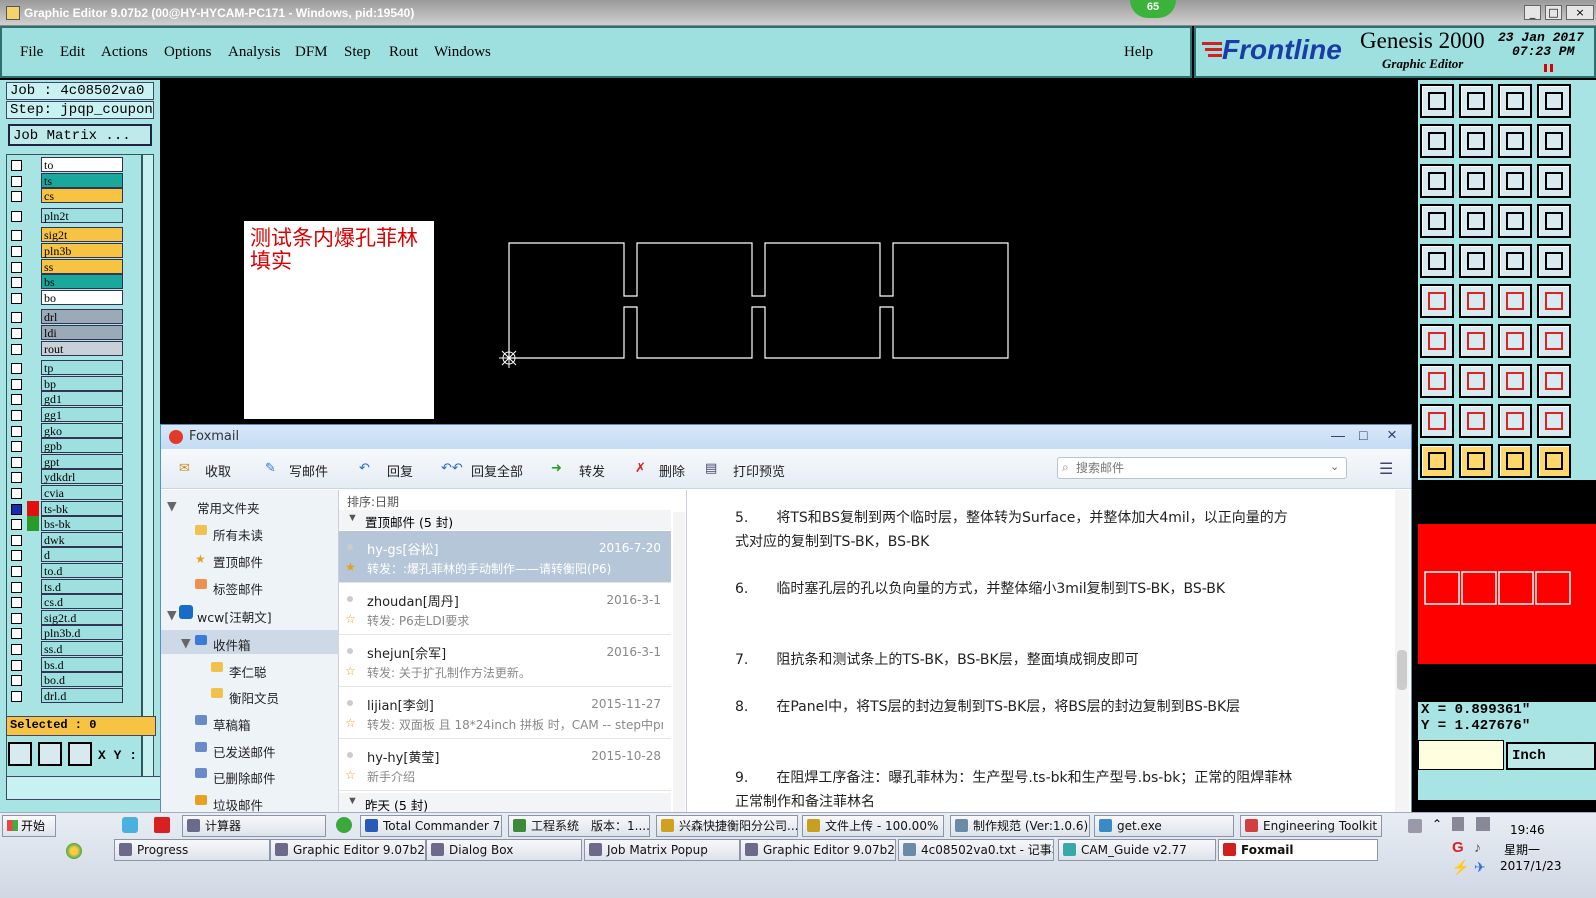 The width and height of the screenshot is (1596, 898). What do you see at coordinates (873, 826) in the screenshot?
I see `taskbar-button: 文件上传 - 100.00%` at bounding box center [873, 826].